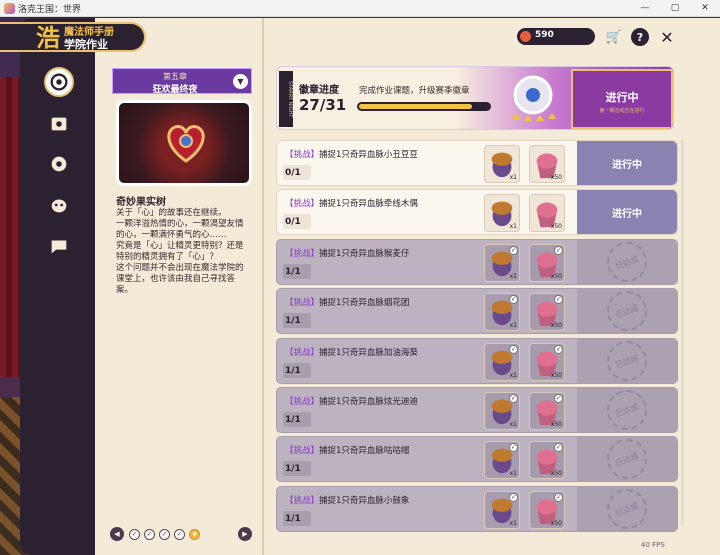 The height and width of the screenshot is (555, 720). I want to click on task-text: 捕捉1只奇异血脉咕咕帽, so click(364, 451).